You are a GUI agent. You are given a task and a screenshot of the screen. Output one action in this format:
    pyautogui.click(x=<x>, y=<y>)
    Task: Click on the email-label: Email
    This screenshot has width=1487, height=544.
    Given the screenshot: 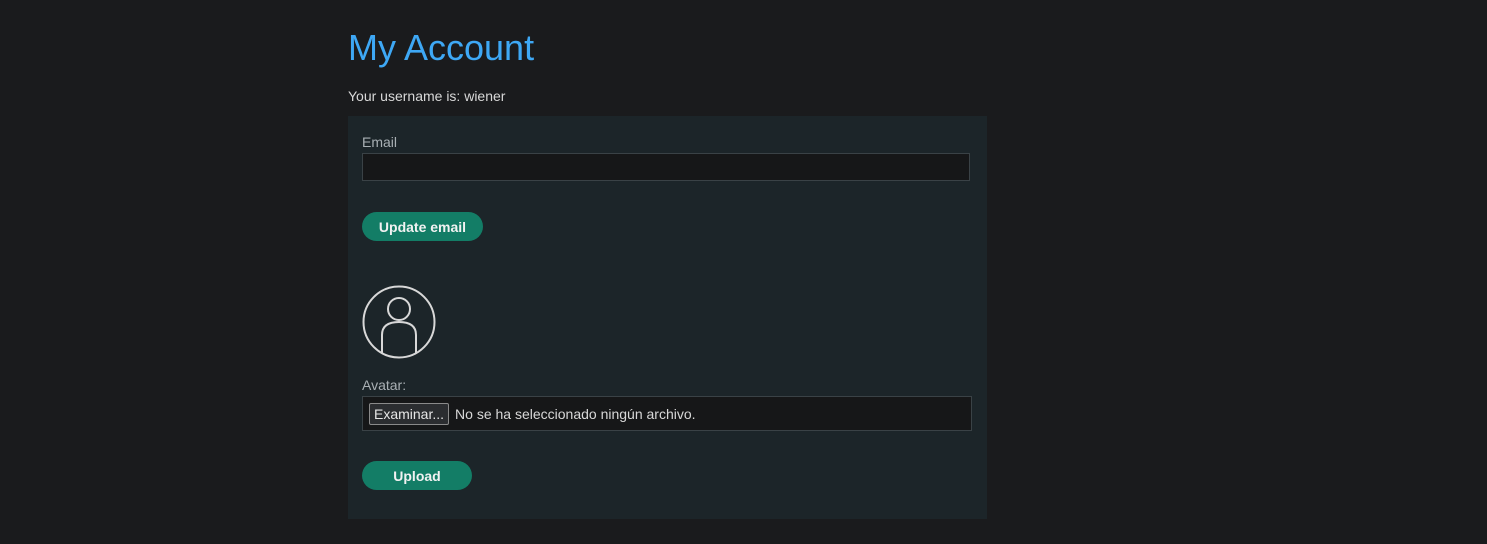 What is the action you would take?
    pyautogui.click(x=380, y=142)
    